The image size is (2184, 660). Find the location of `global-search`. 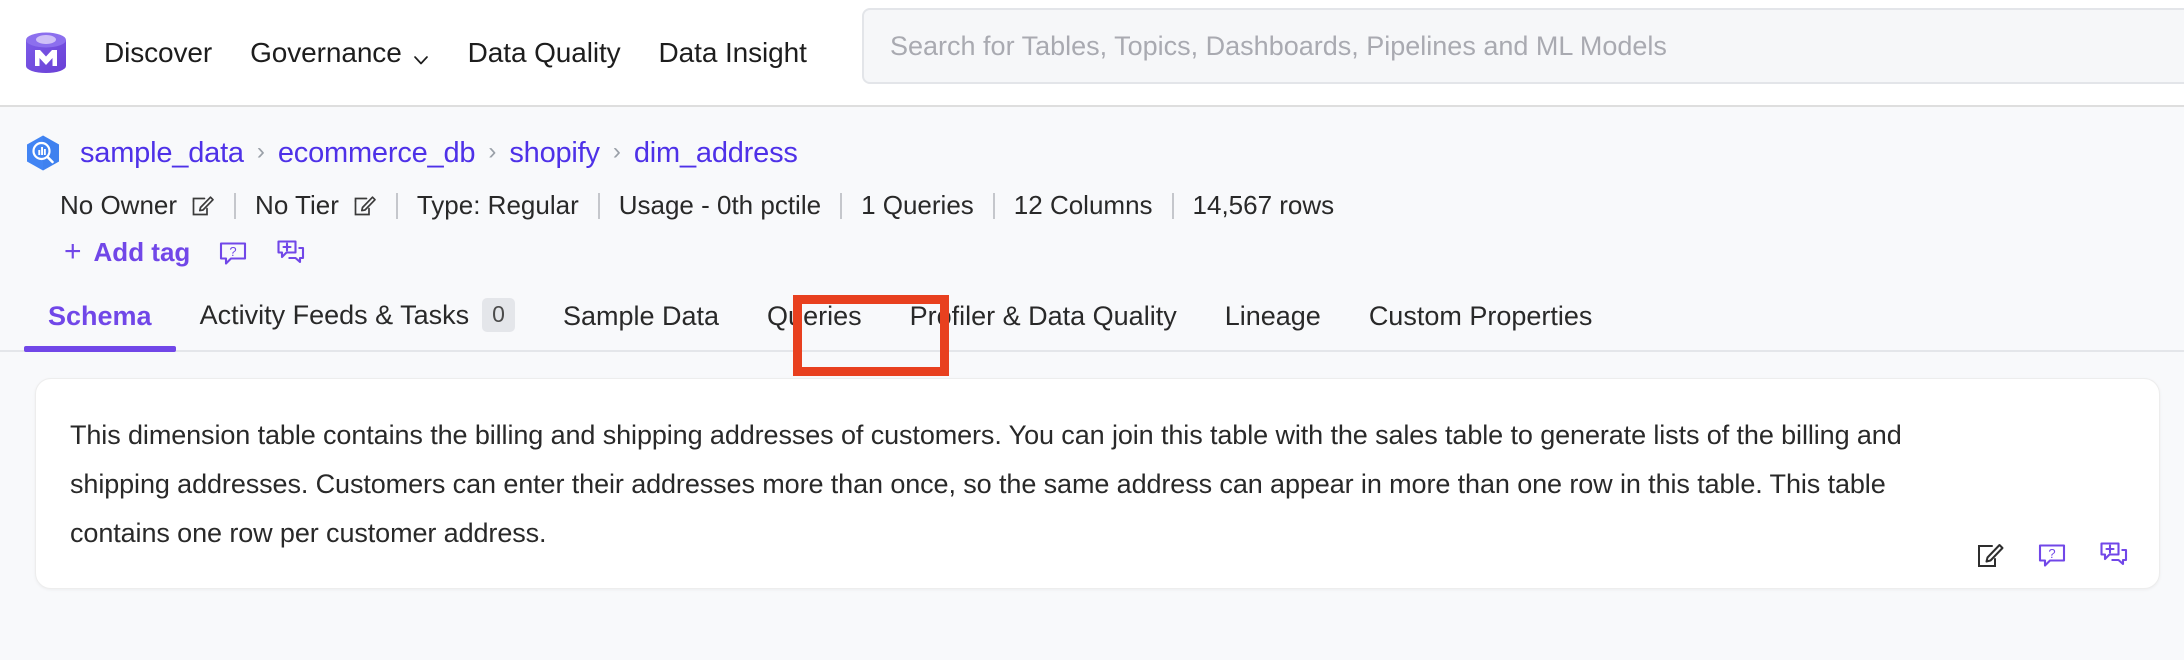

global-search is located at coordinates (1523, 46).